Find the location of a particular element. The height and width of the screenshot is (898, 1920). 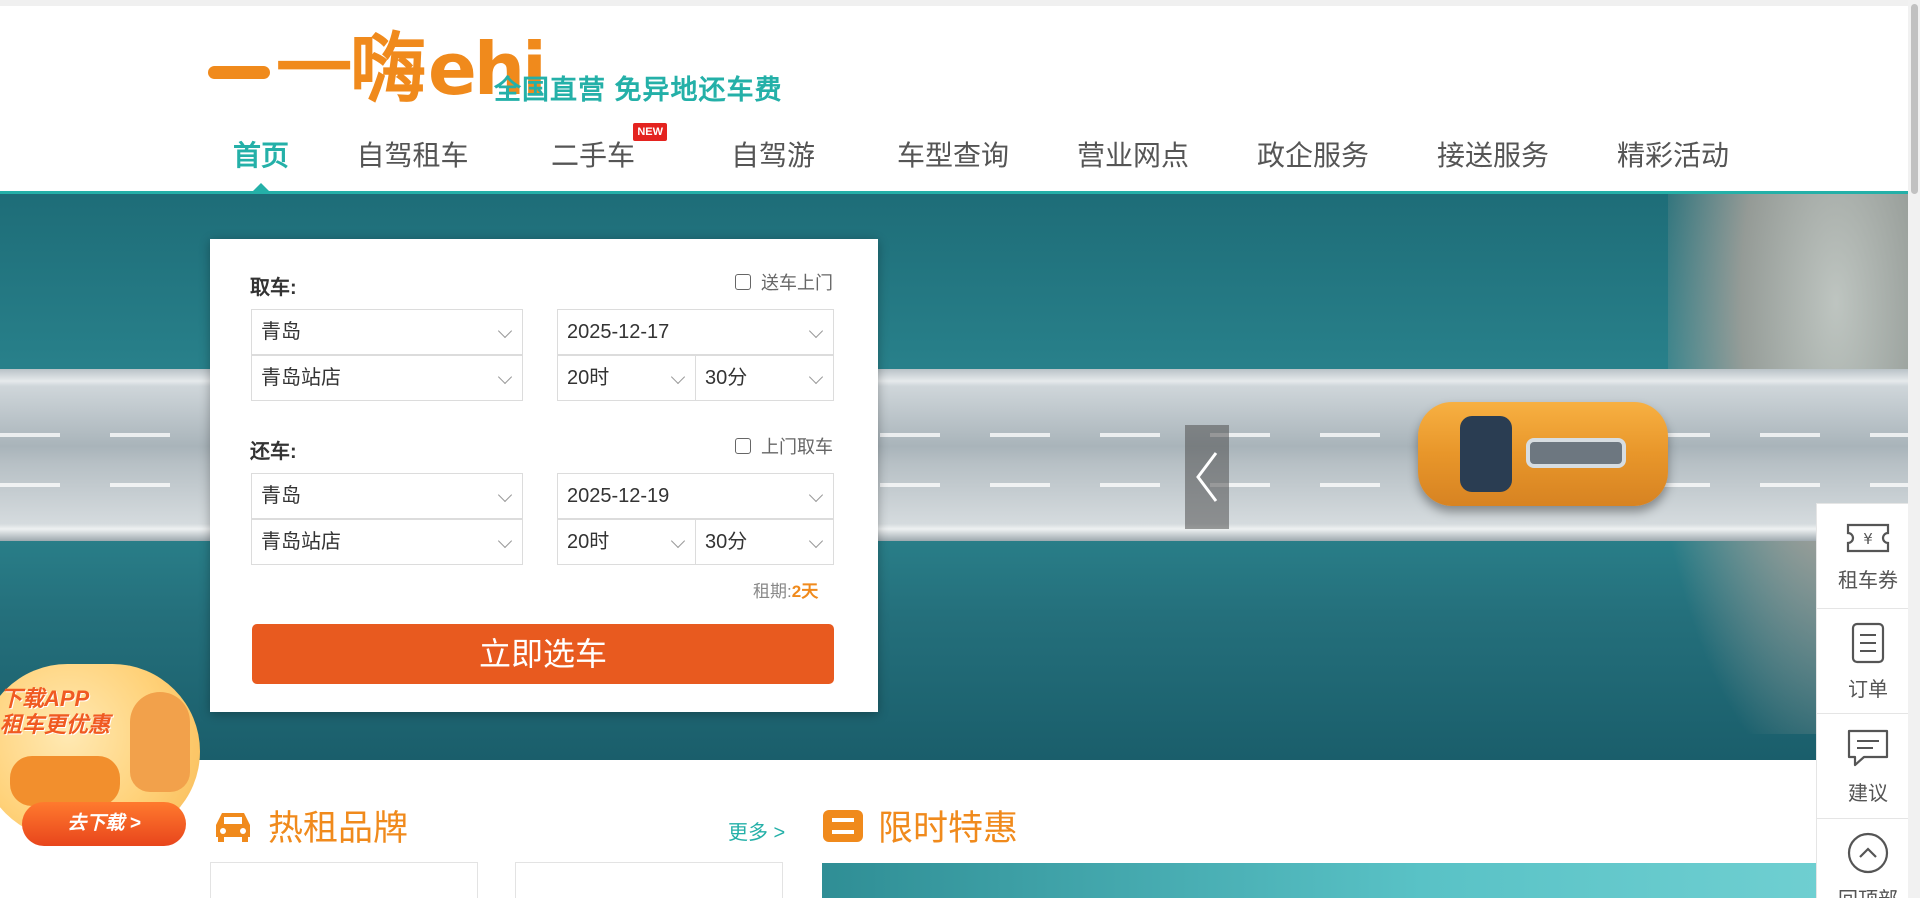

nav-enterprise: 政企服务 is located at coordinates (1313, 164).